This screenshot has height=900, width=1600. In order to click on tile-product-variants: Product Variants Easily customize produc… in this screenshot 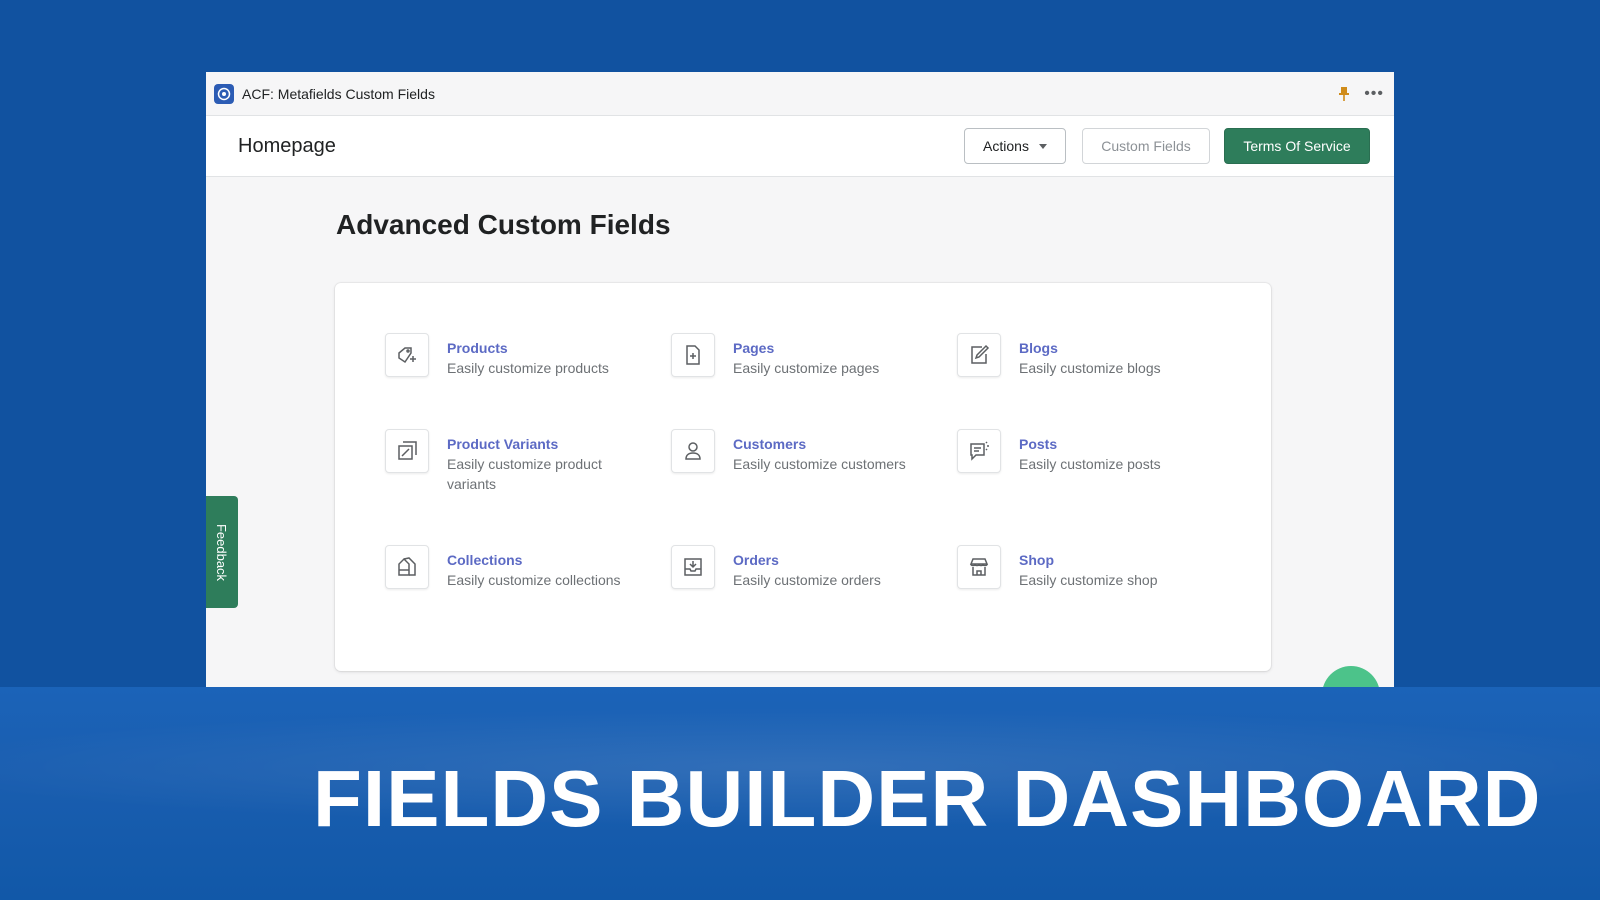, I will do `click(528, 487)`.